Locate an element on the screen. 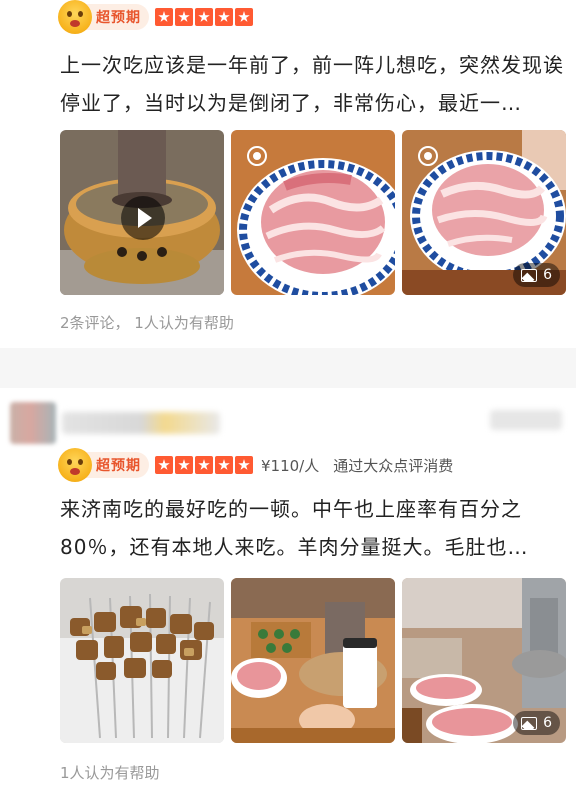  photo-lamb-slices is located at coordinates (313, 212).